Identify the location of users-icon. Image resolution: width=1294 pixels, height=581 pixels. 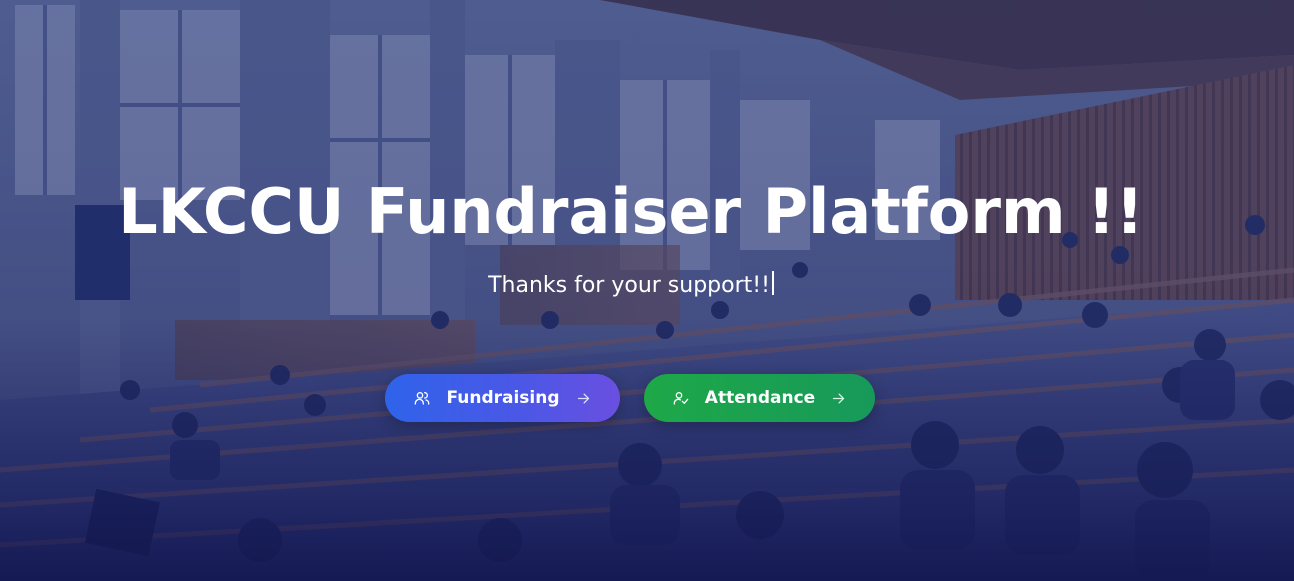
(422, 398).